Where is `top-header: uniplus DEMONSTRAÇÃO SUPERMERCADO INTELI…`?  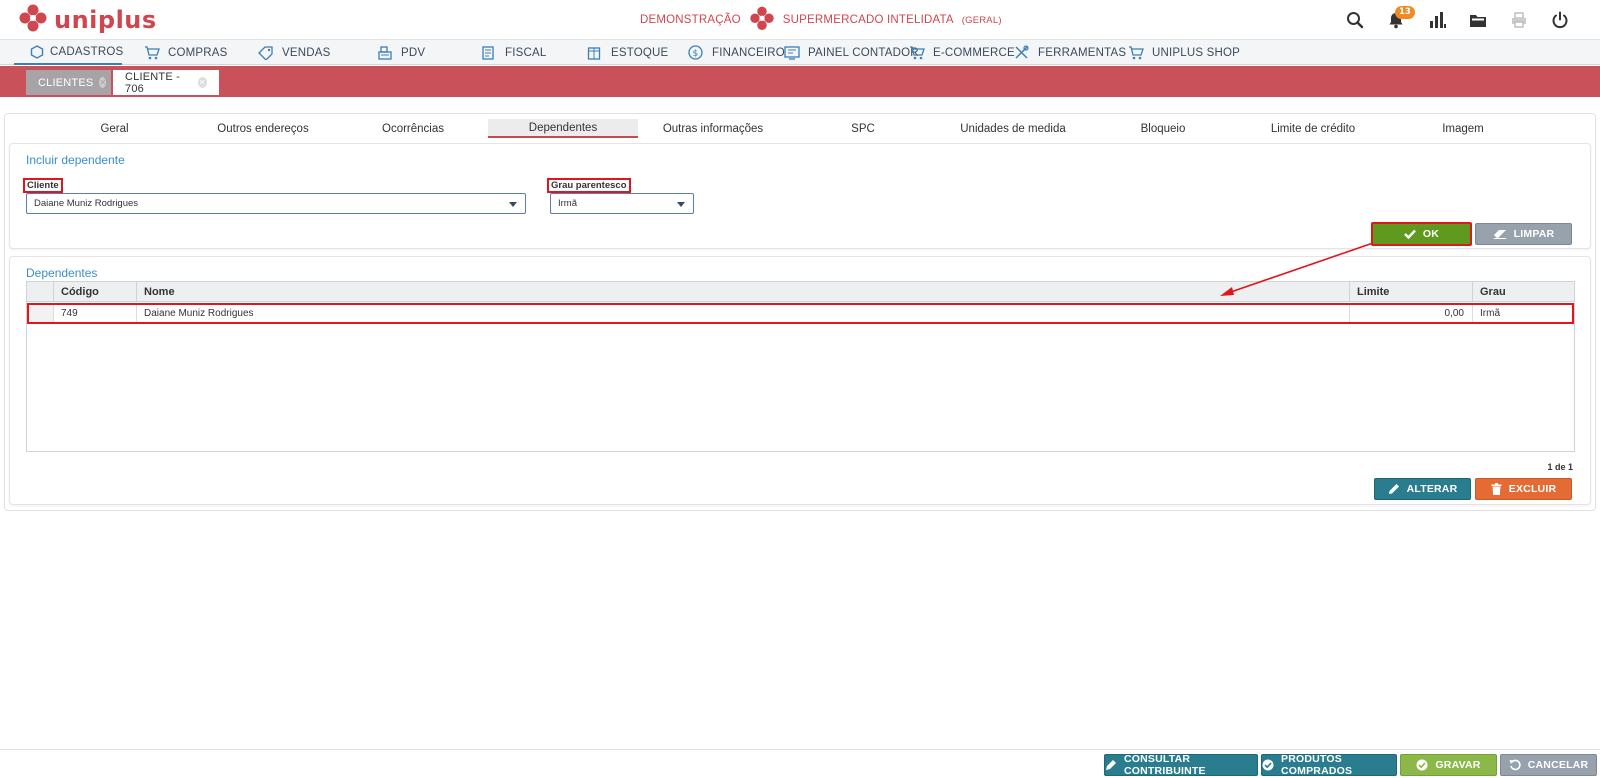
top-header: uniplus DEMONSTRAÇÃO SUPERMERCADO INTELI… is located at coordinates (800, 20).